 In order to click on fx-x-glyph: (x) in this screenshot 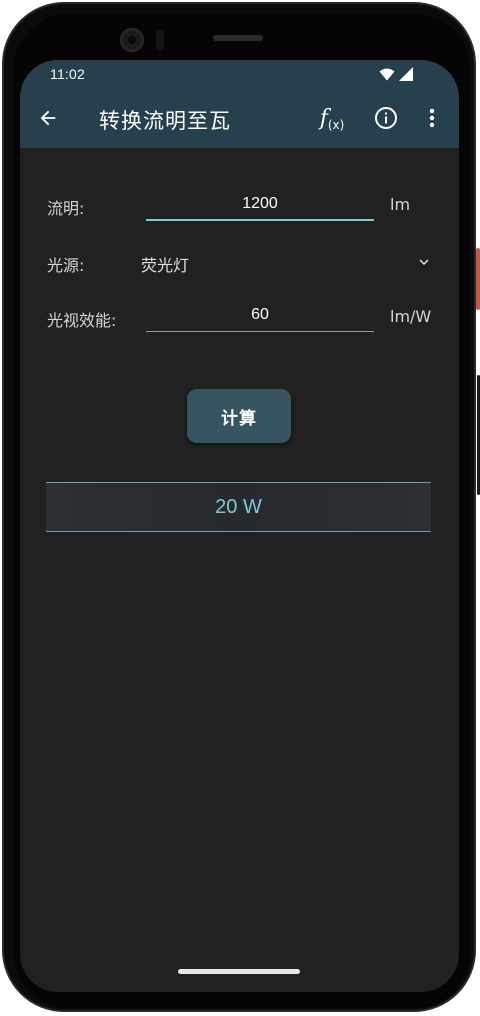, I will do `click(336, 124)`.